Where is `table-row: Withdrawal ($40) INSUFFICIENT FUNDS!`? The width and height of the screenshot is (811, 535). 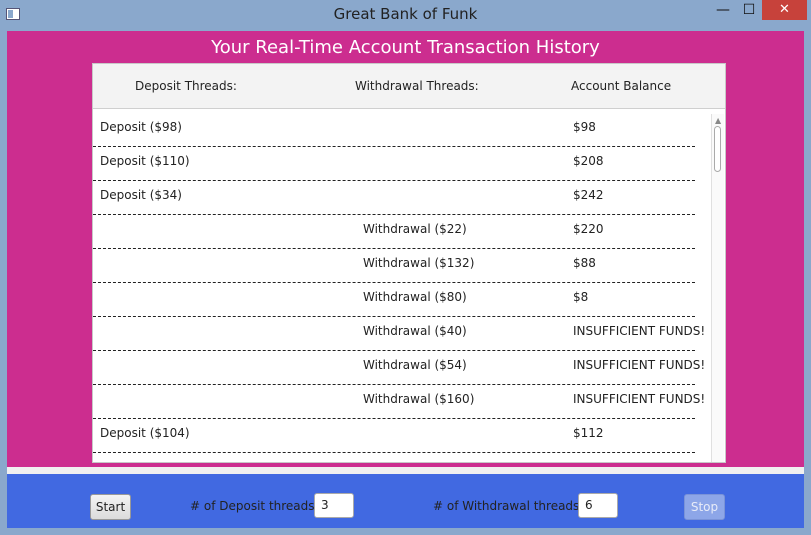
table-row: Withdrawal ($40) INSUFFICIENT FUNDS! is located at coordinates (399, 334).